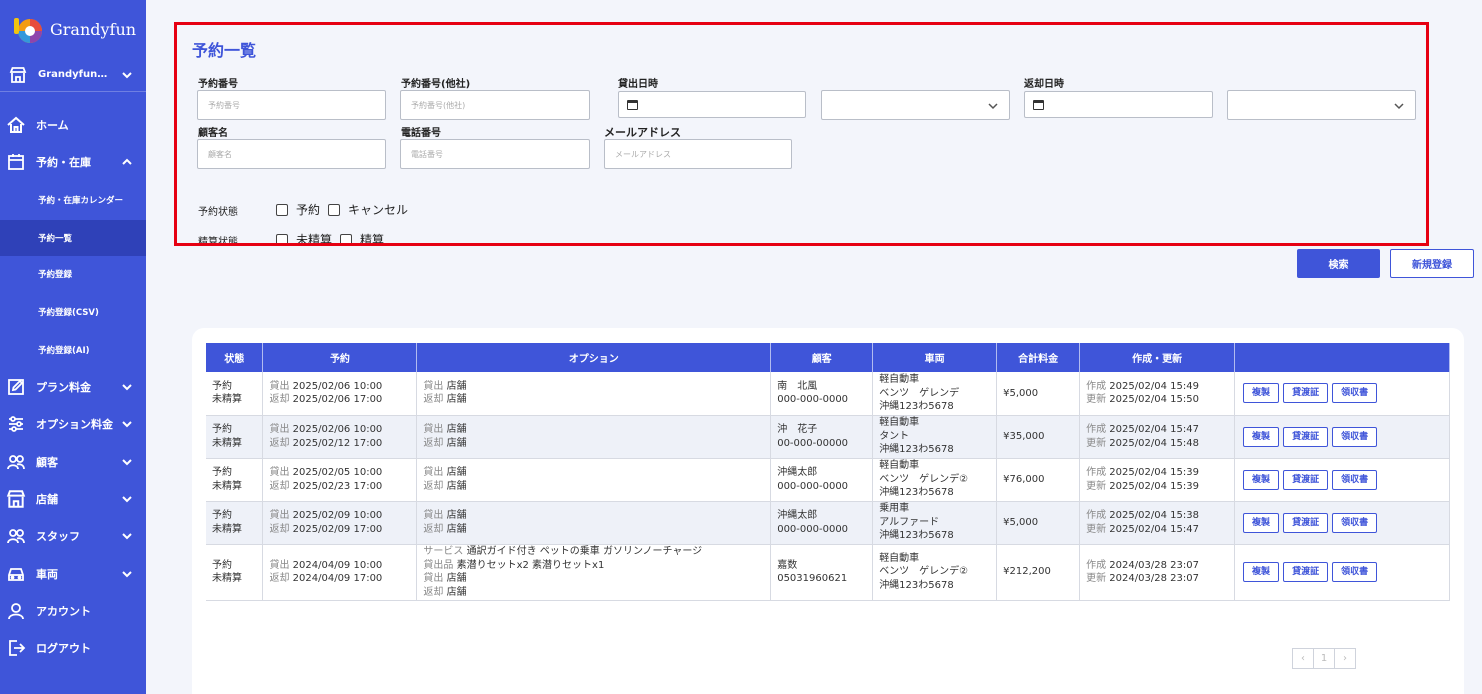  Describe the element at coordinates (1324, 658) in the screenshot. I see `page-number-button: 1` at that location.